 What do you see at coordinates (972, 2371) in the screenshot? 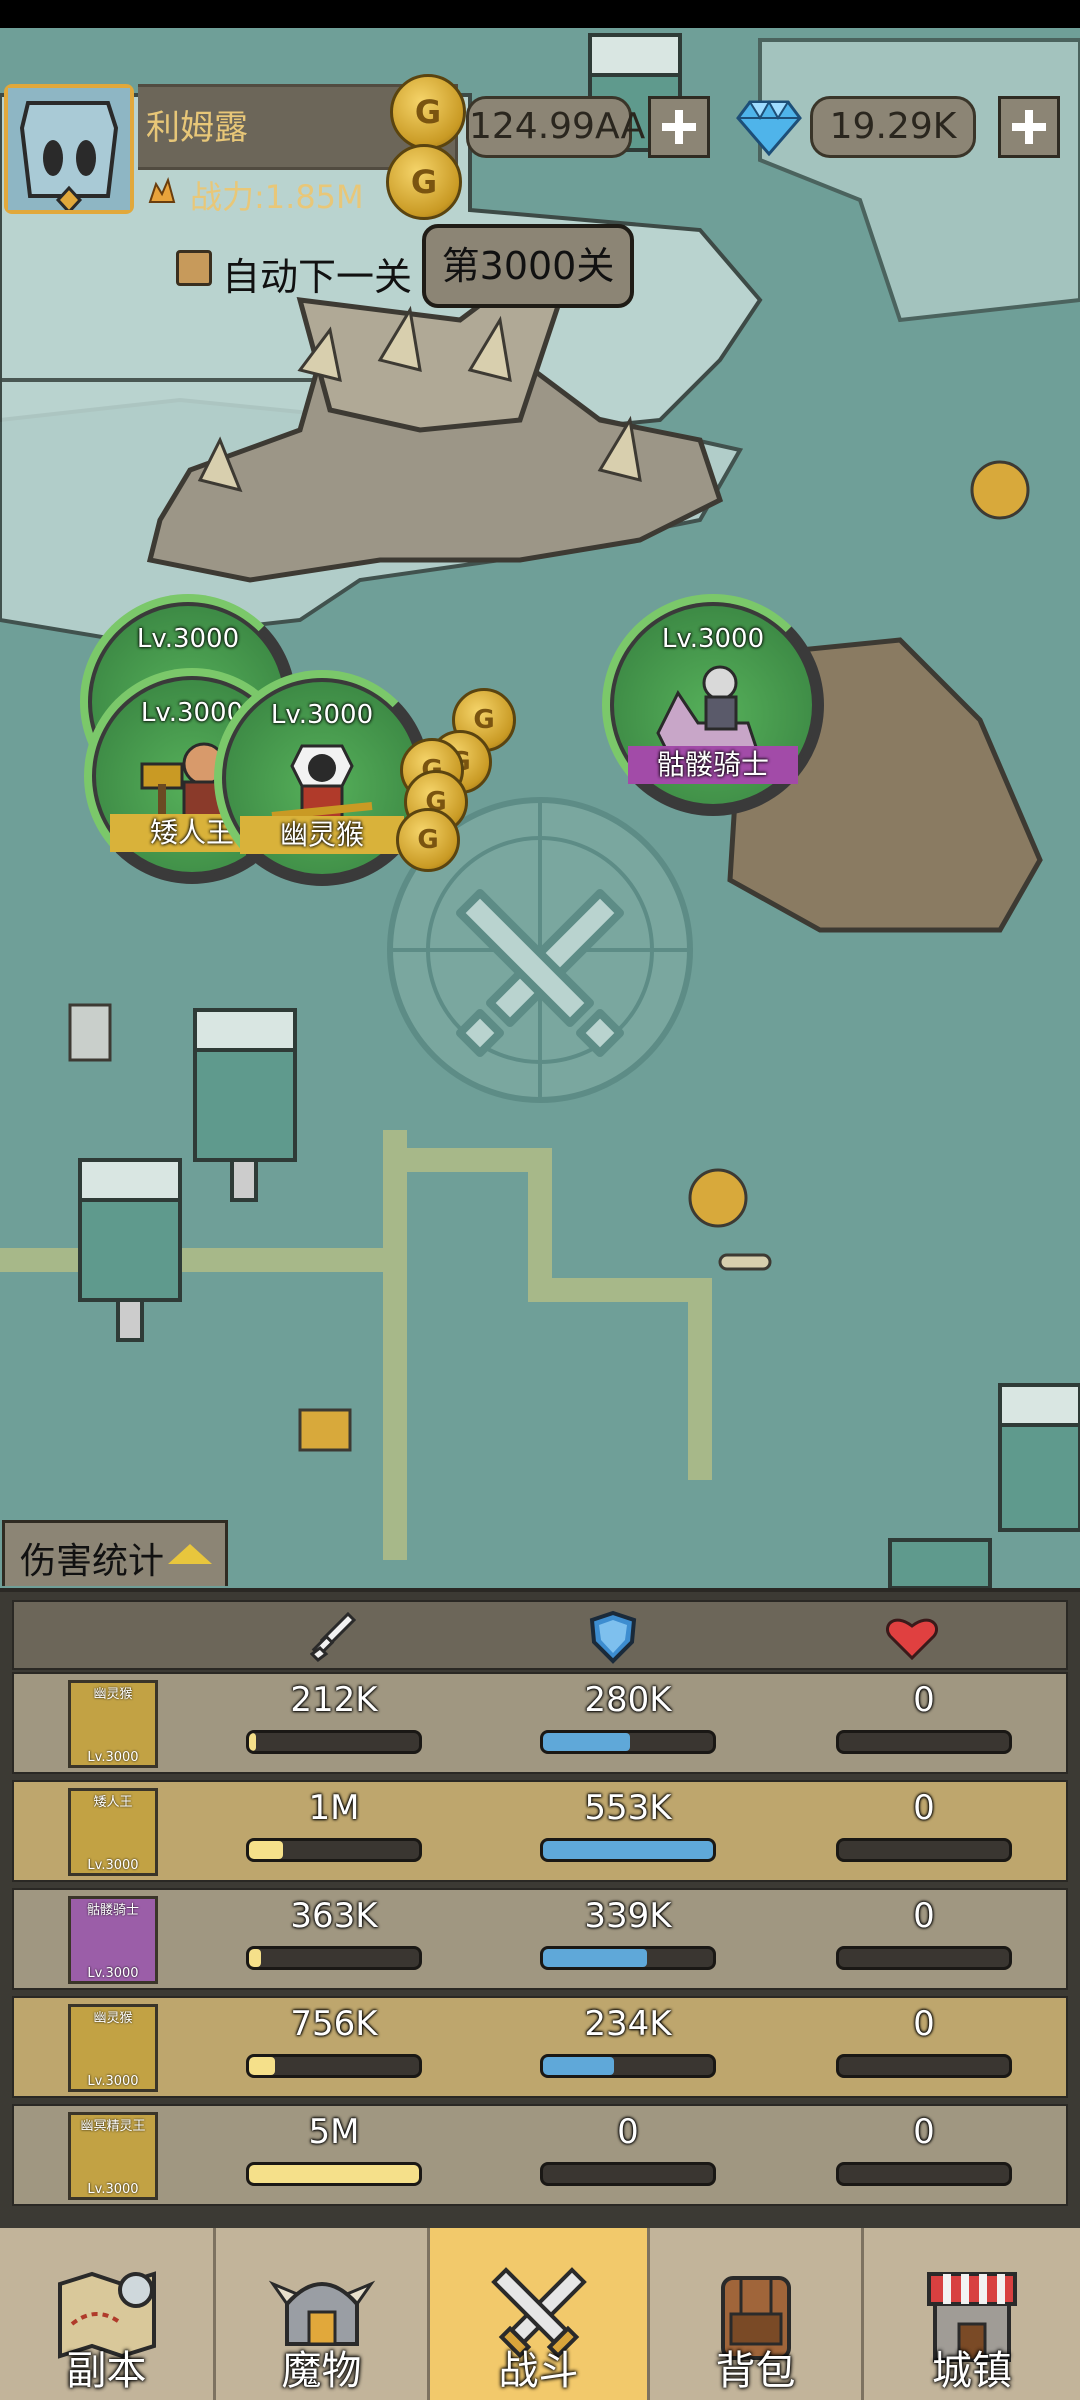
I see `nav-label: 城镇` at bounding box center [972, 2371].